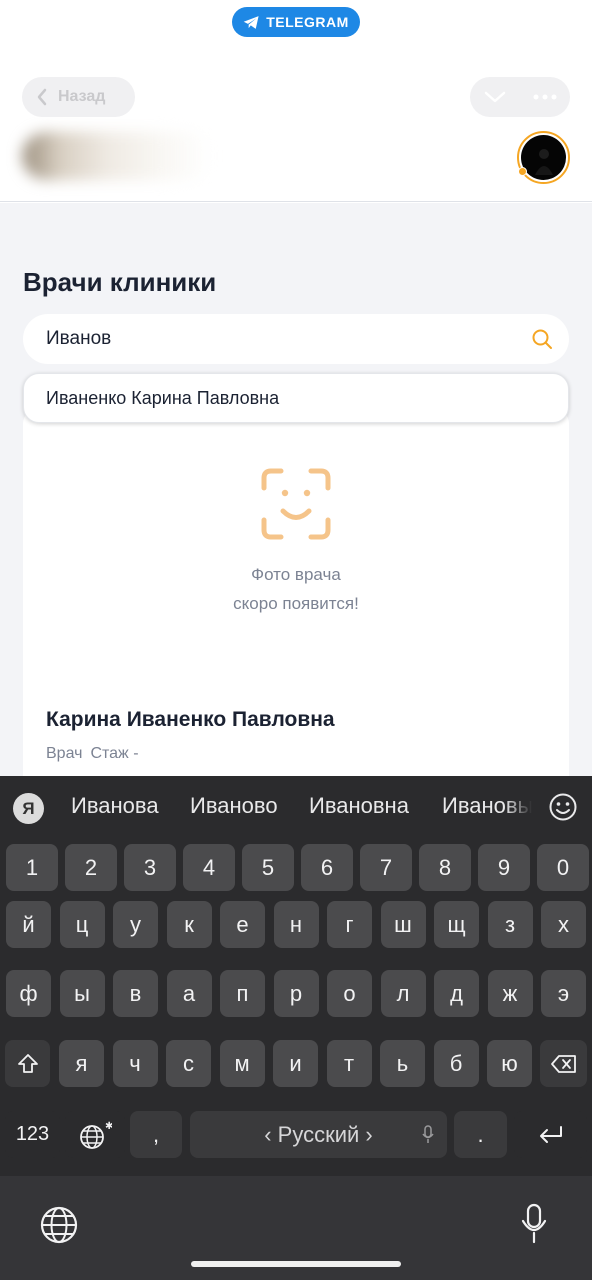 The width and height of the screenshot is (592, 1280). I want to click on space-key-label: ‹ Русский ›, so click(318, 1134).